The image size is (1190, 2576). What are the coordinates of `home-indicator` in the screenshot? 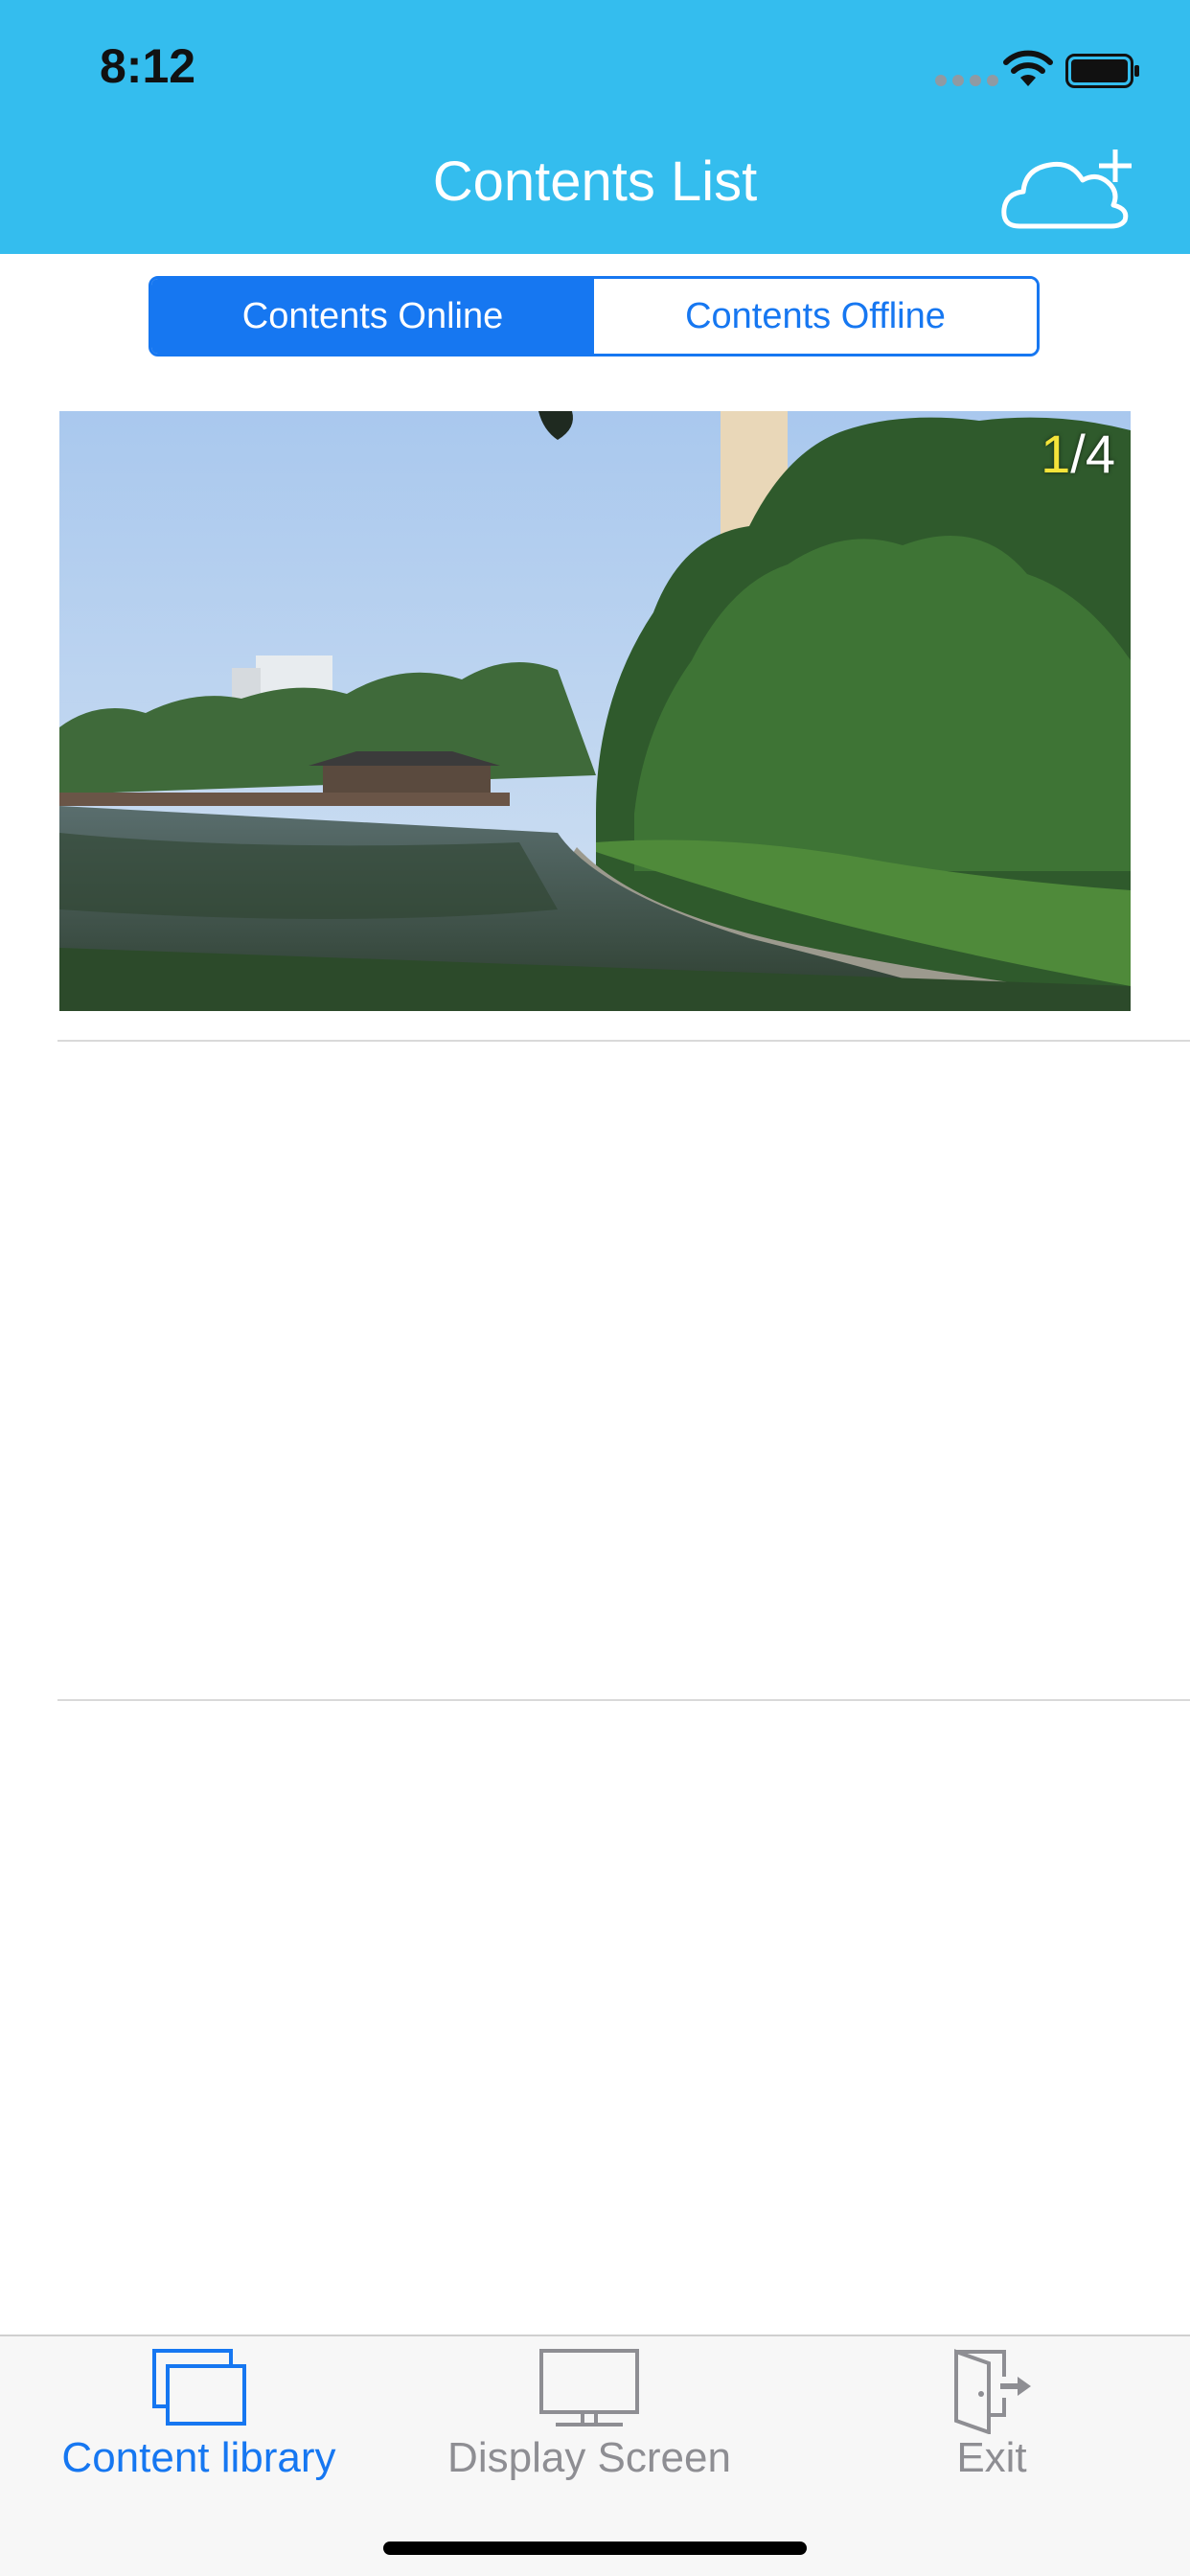 It's located at (595, 2548).